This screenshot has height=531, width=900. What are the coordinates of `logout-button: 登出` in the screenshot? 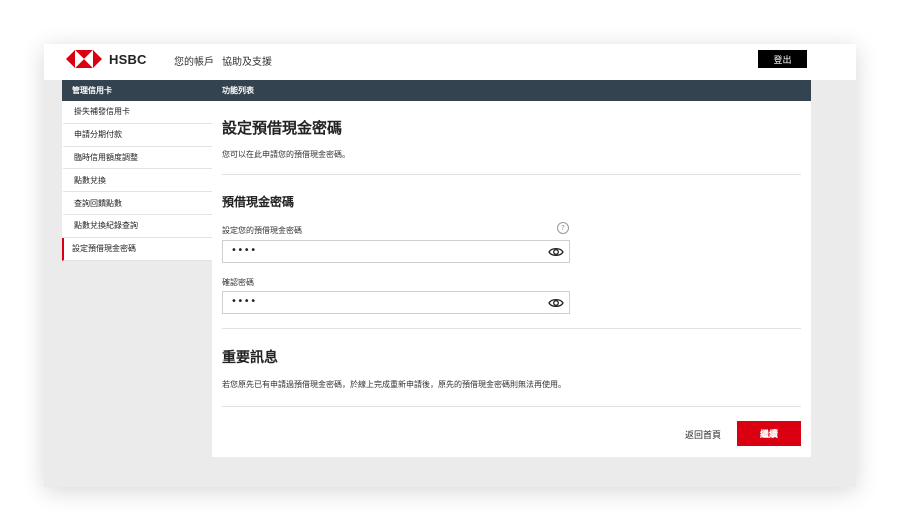 It's located at (782, 59).